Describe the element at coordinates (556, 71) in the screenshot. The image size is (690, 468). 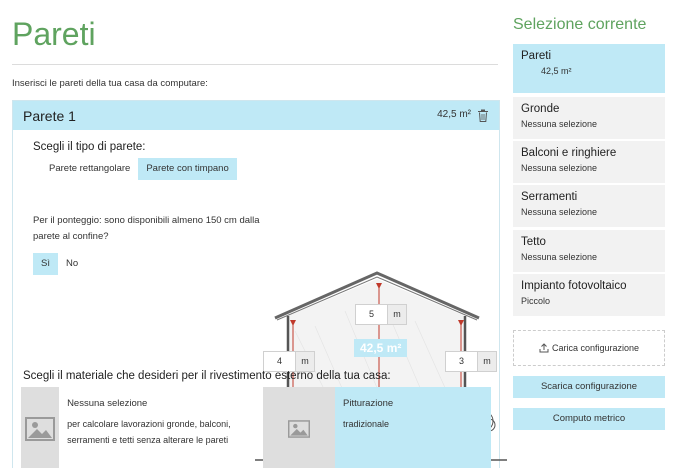
I see `sidebar-item-value: 42,5 m²` at that location.